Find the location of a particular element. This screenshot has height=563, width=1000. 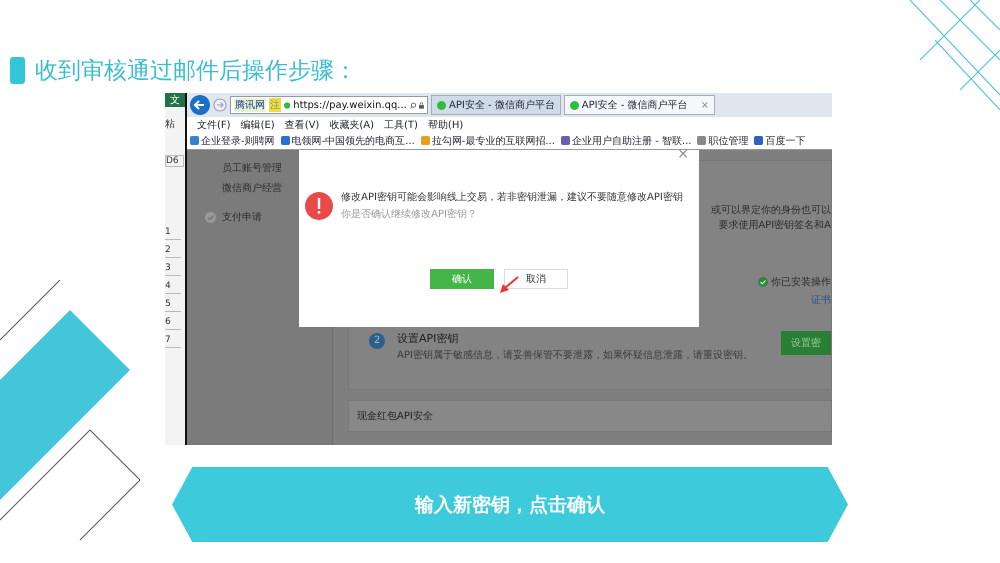

menu-item: 查看(V) is located at coordinates (302, 125).